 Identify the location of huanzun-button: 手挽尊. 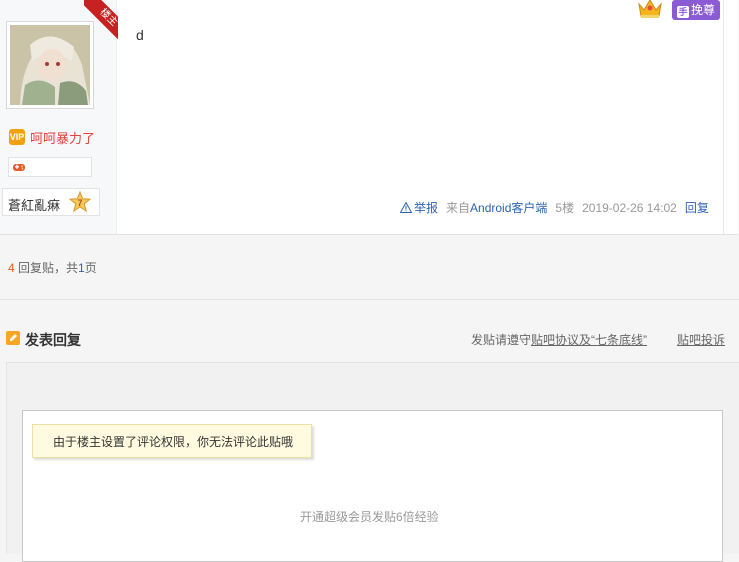
(696, 10).